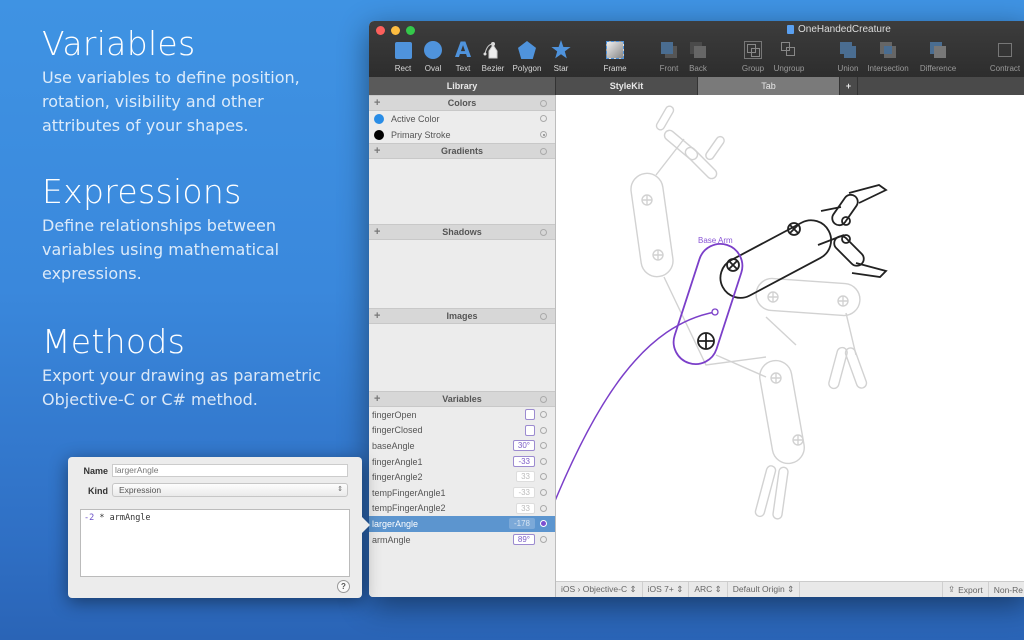 The height and width of the screenshot is (640, 1024). What do you see at coordinates (561, 49) in the screenshot?
I see `star-icon` at bounding box center [561, 49].